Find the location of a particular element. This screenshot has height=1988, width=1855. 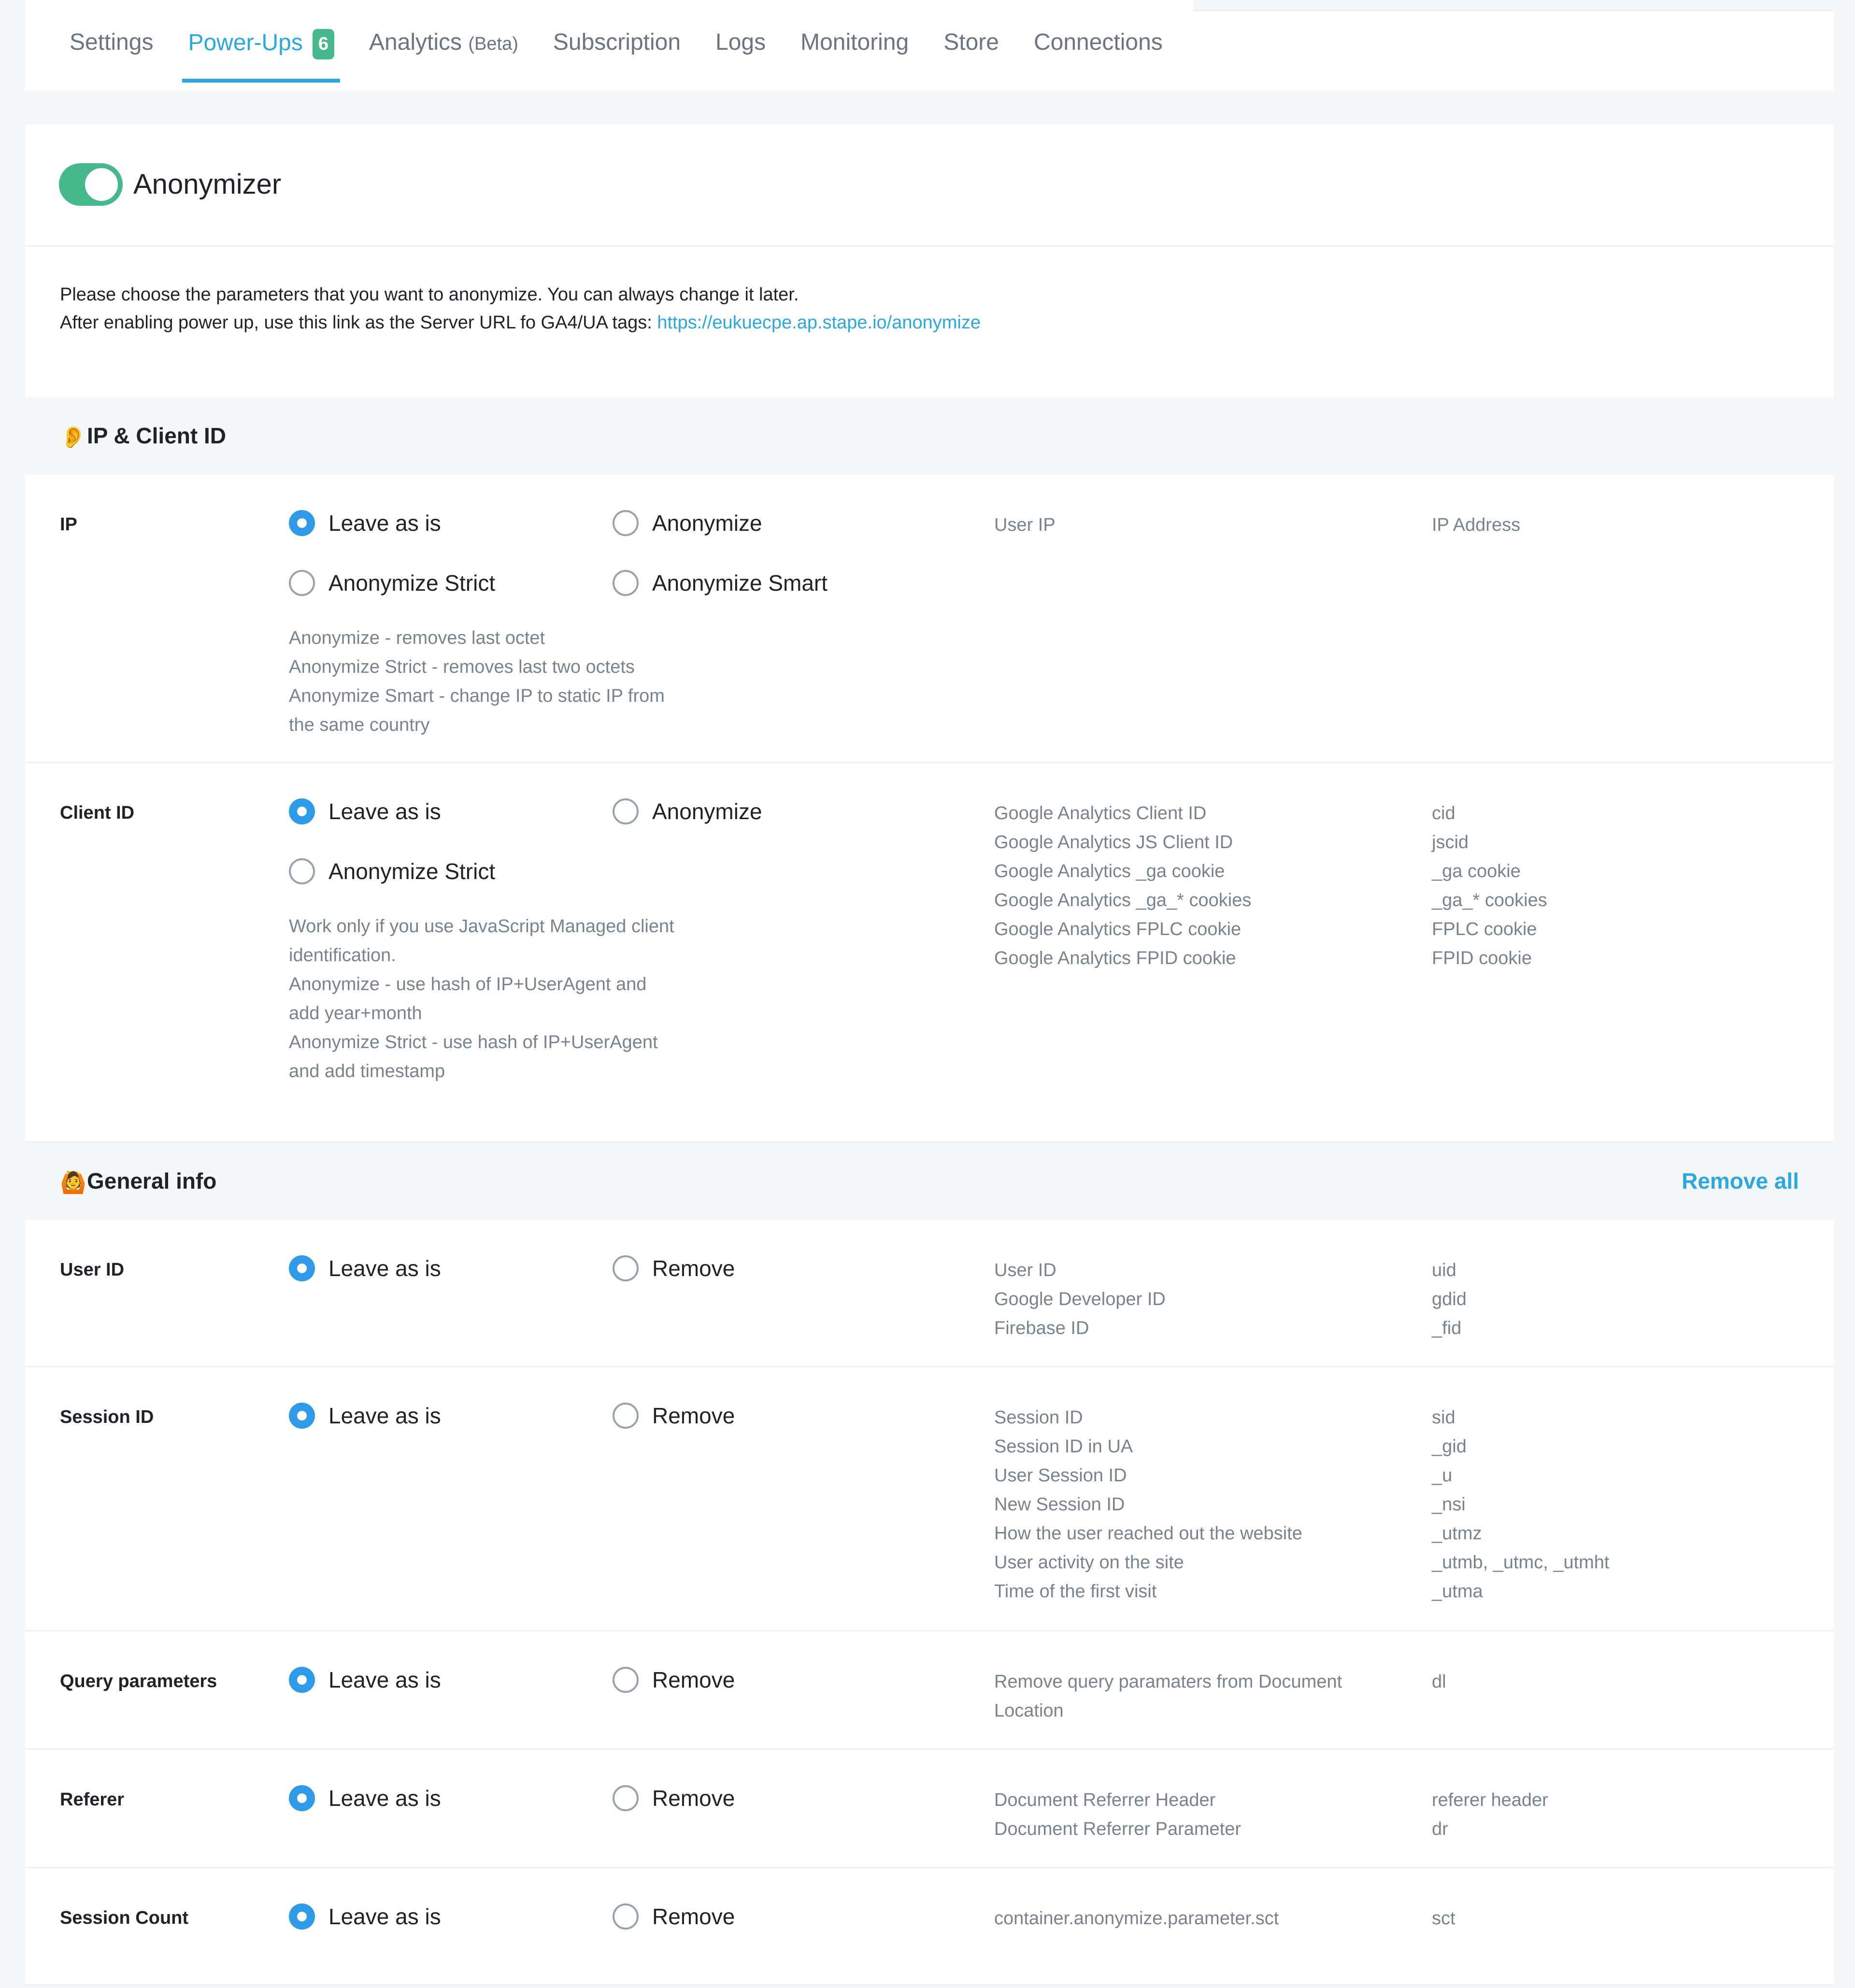

desc-line: container.anonymize.parameter.sct is located at coordinates (1137, 1918).